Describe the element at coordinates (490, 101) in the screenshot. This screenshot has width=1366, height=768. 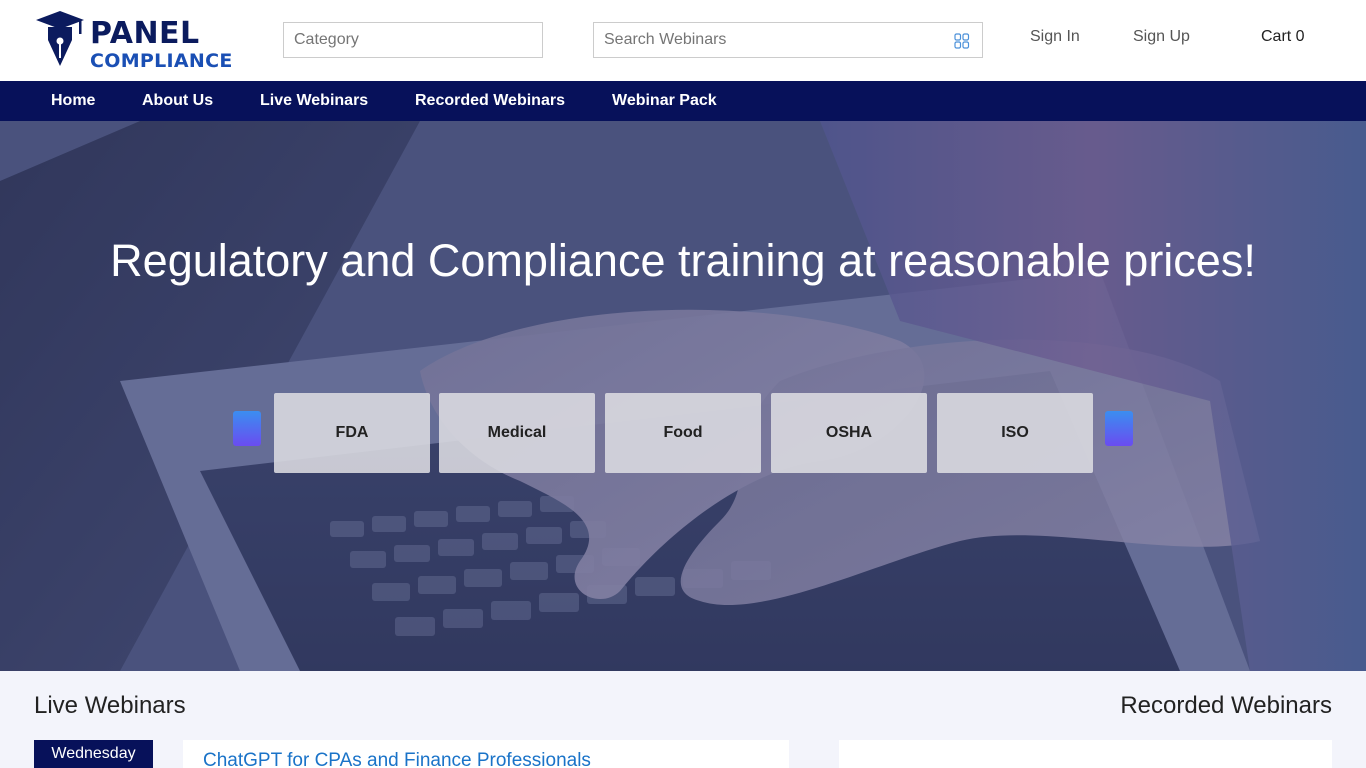
I see `nav-recorded-webinars: Recorded Webinars` at that location.